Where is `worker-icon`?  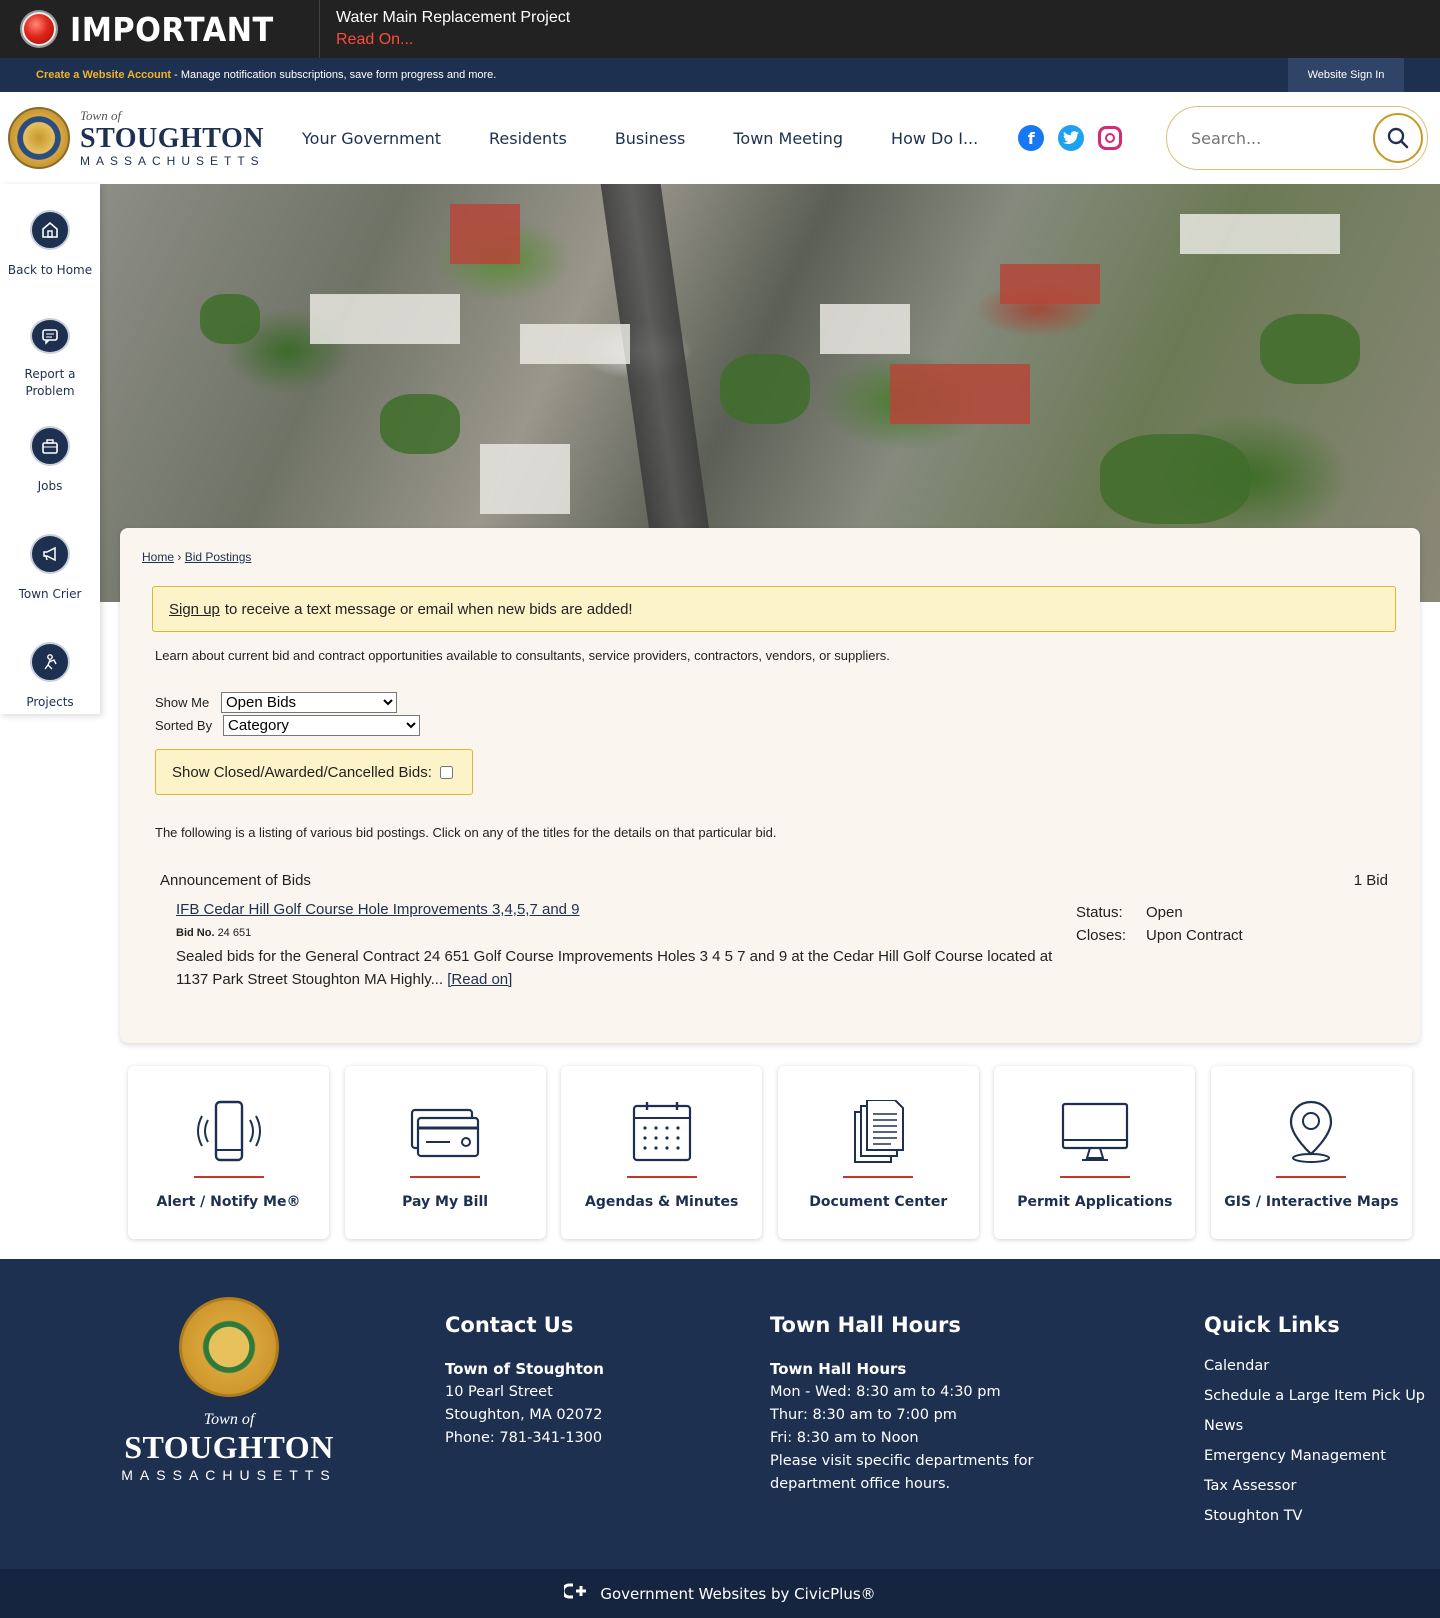
worker-icon is located at coordinates (50, 662).